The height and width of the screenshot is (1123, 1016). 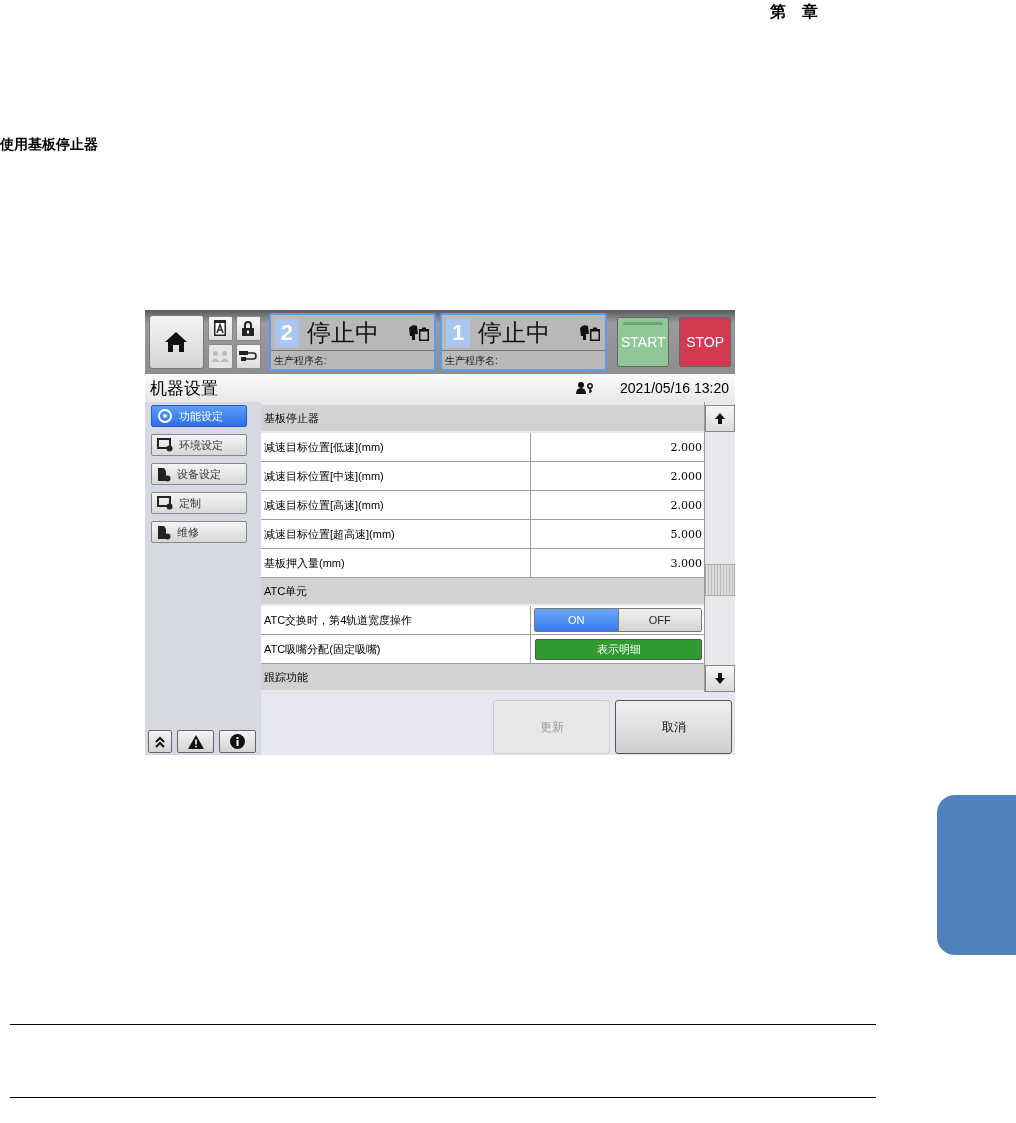 What do you see at coordinates (686, 563) in the screenshot?
I see `setting-value: 3.000` at bounding box center [686, 563].